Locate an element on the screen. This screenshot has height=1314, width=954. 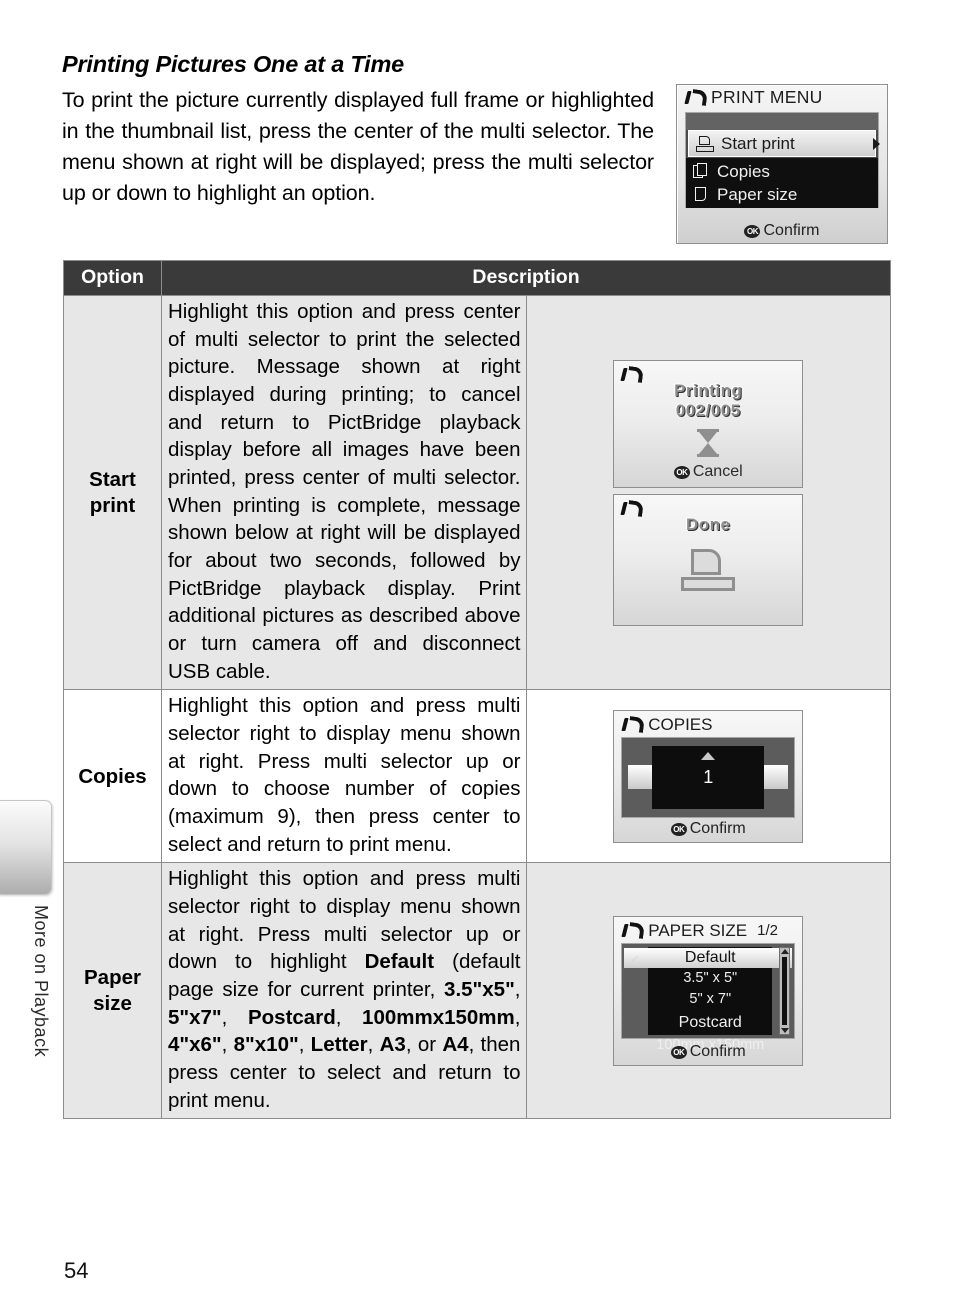
chapter-tab-label: More on Playback is located at coordinates (41, 981).